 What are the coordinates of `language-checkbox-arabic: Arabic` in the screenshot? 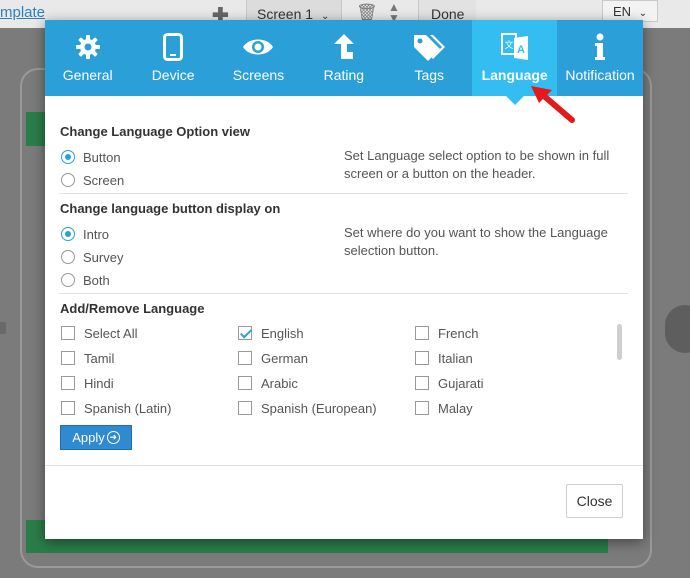 It's located at (268, 383).